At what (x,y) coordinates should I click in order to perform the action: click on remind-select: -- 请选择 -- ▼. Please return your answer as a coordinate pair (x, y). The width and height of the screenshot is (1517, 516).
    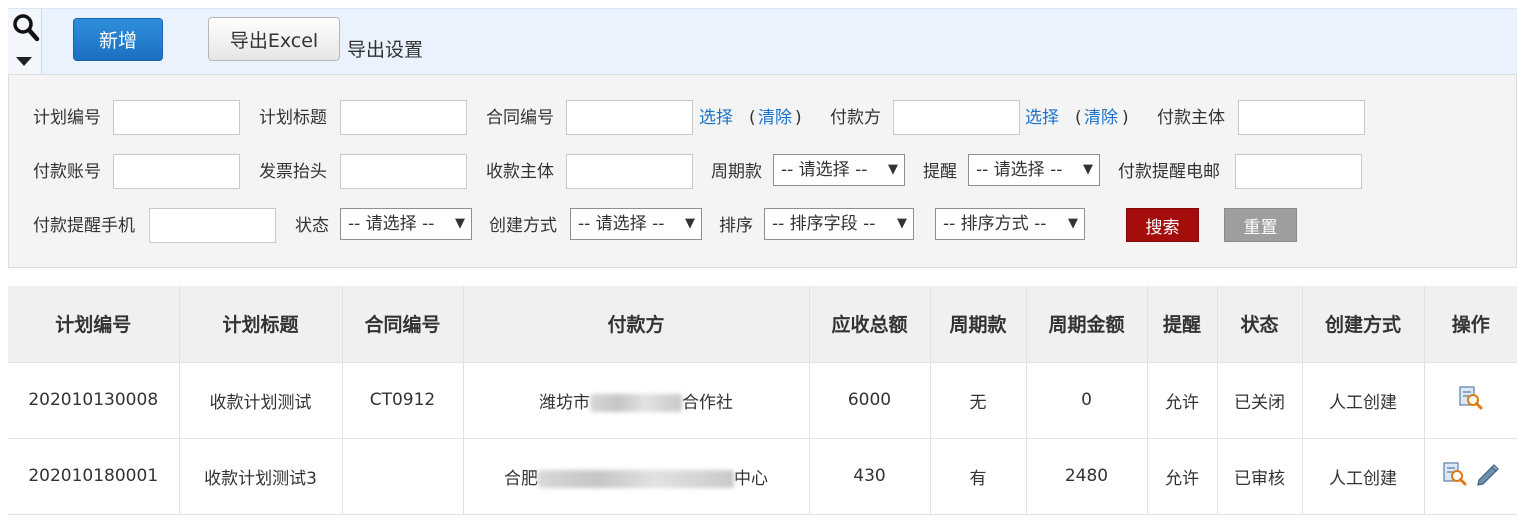
    Looking at the image, I should click on (1034, 170).